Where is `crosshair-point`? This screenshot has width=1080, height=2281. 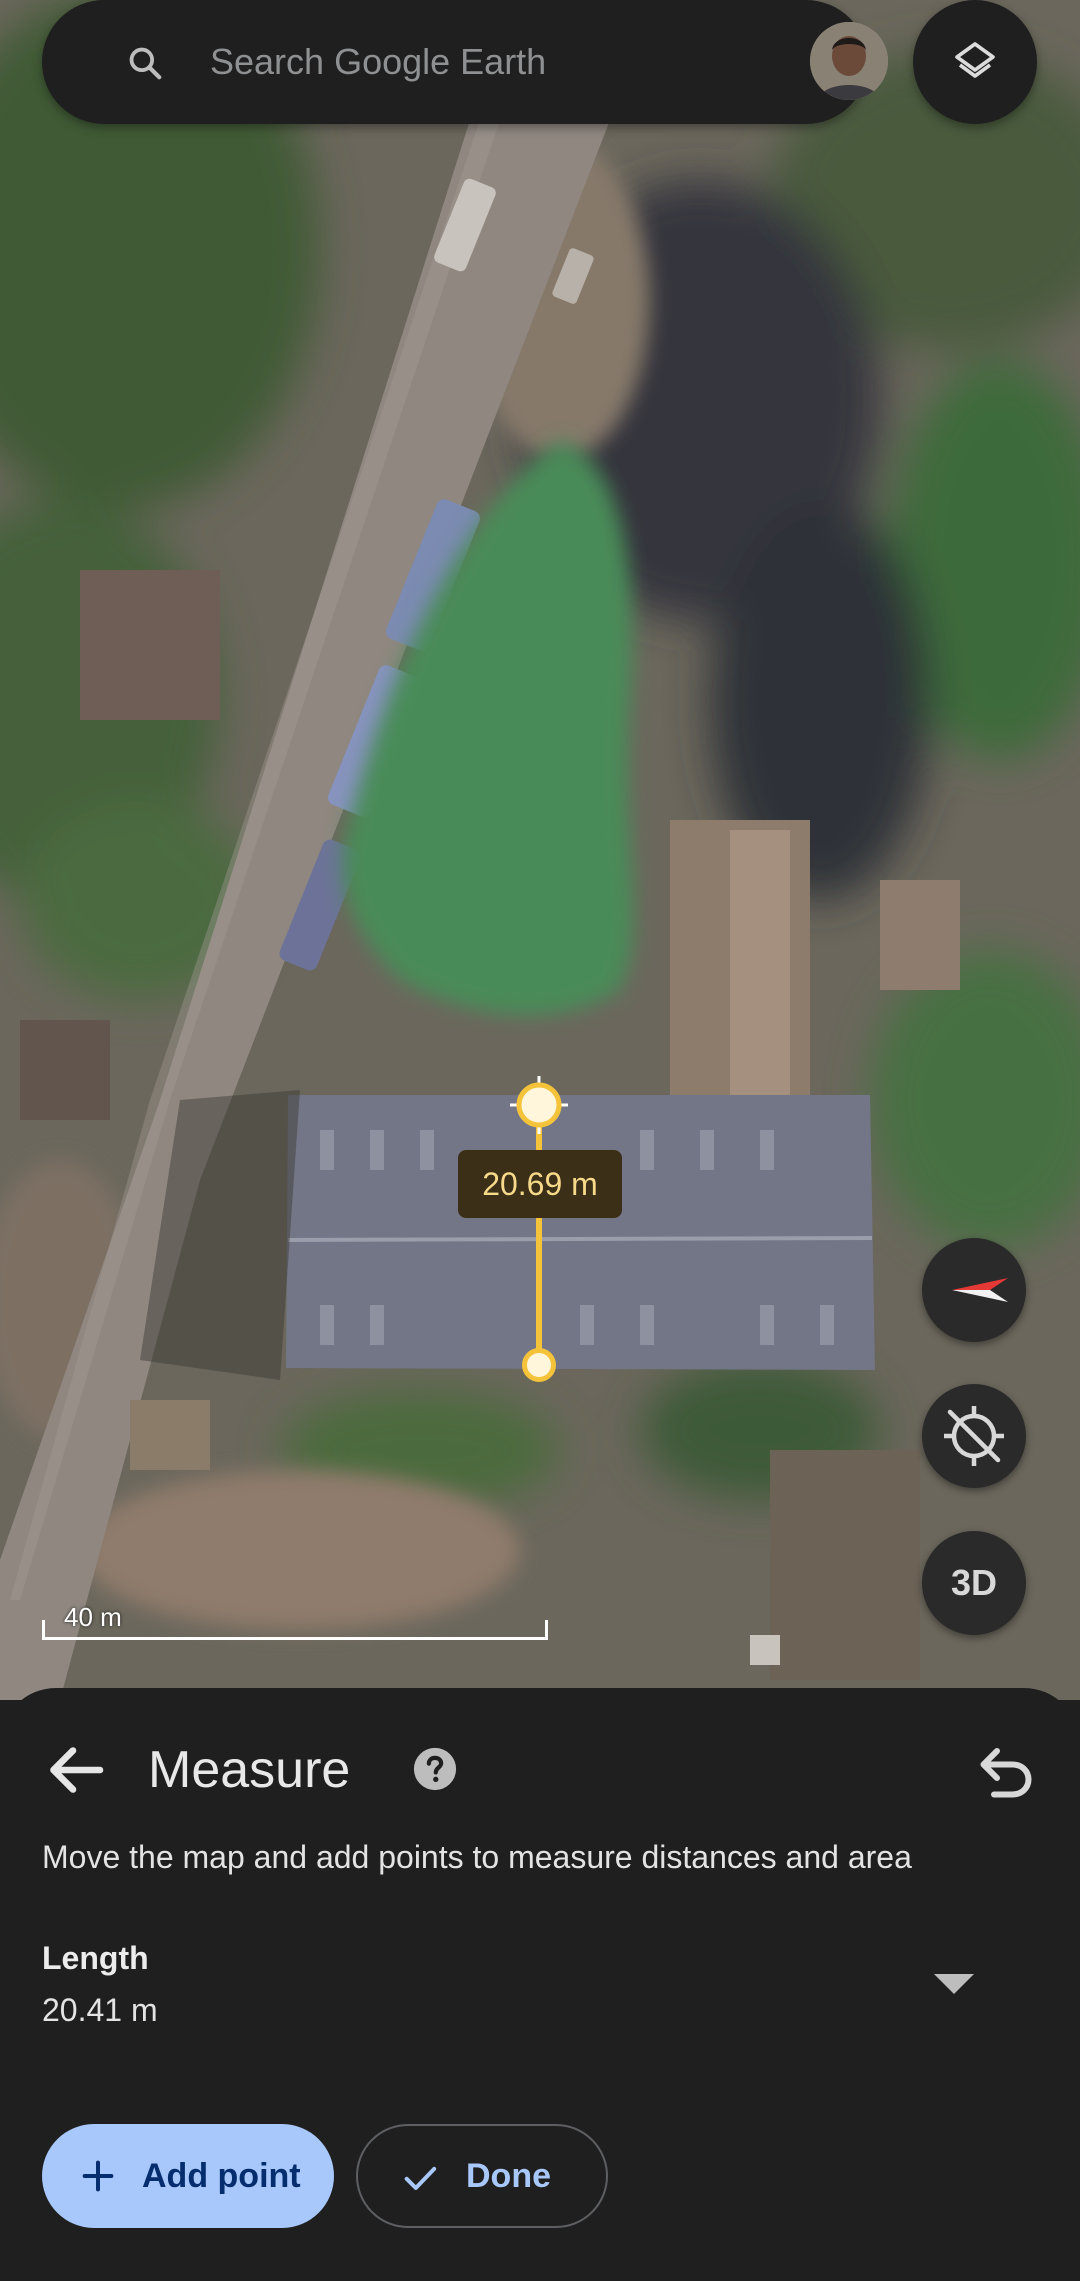
crosshair-point is located at coordinates (539, 1105).